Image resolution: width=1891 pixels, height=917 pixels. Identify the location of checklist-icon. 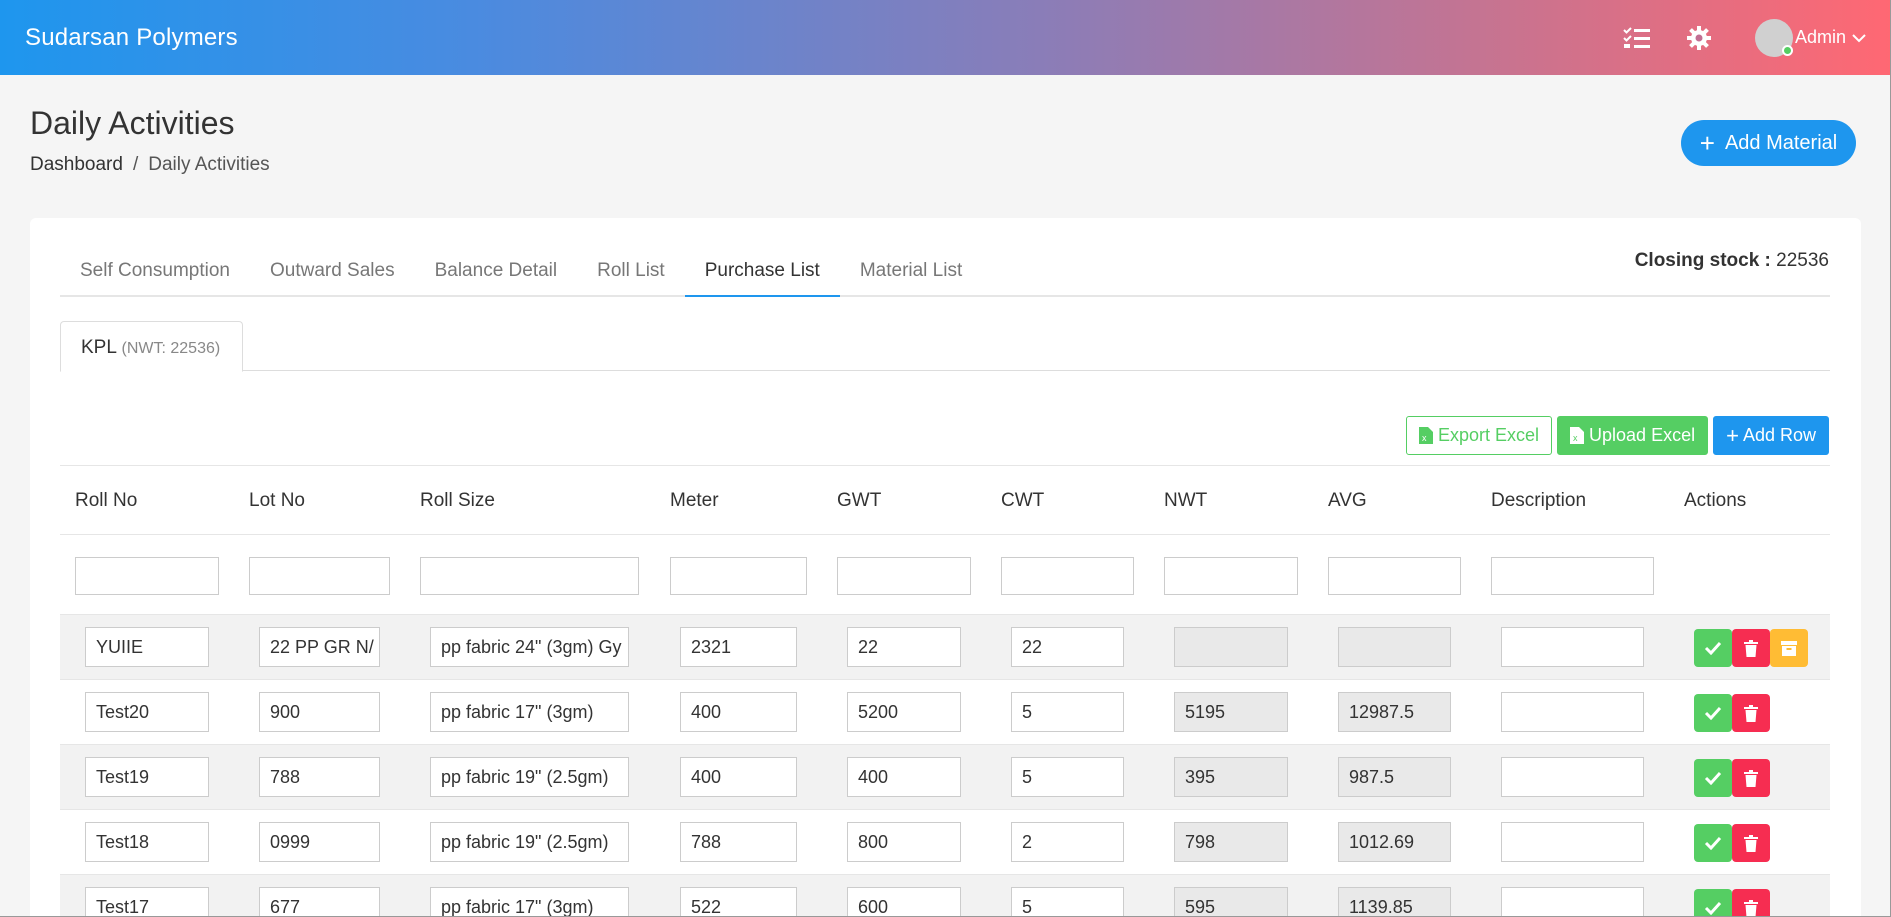
(1637, 38).